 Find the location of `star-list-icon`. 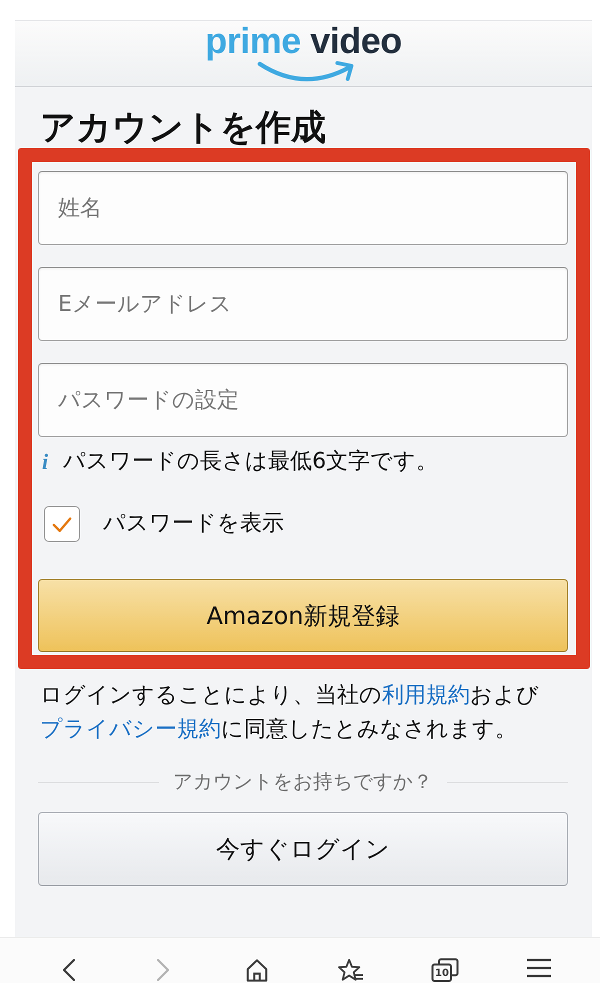

star-list-icon is located at coordinates (351, 970).